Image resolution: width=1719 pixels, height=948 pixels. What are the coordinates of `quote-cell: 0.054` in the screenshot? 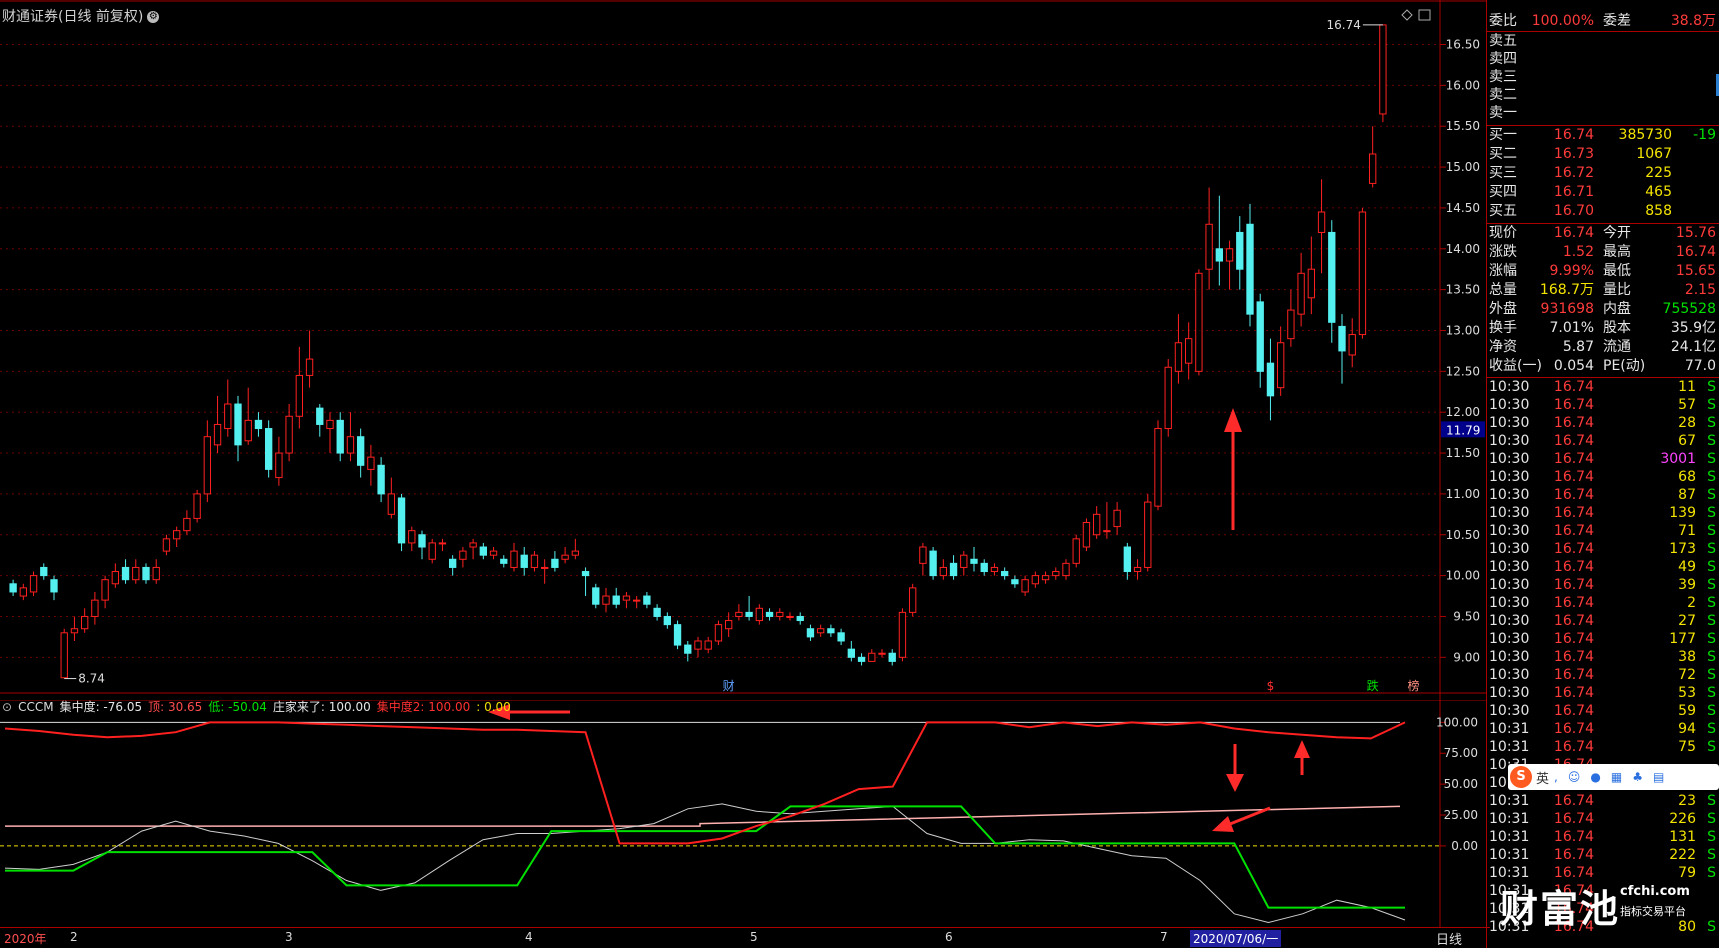 It's located at (1573, 366).